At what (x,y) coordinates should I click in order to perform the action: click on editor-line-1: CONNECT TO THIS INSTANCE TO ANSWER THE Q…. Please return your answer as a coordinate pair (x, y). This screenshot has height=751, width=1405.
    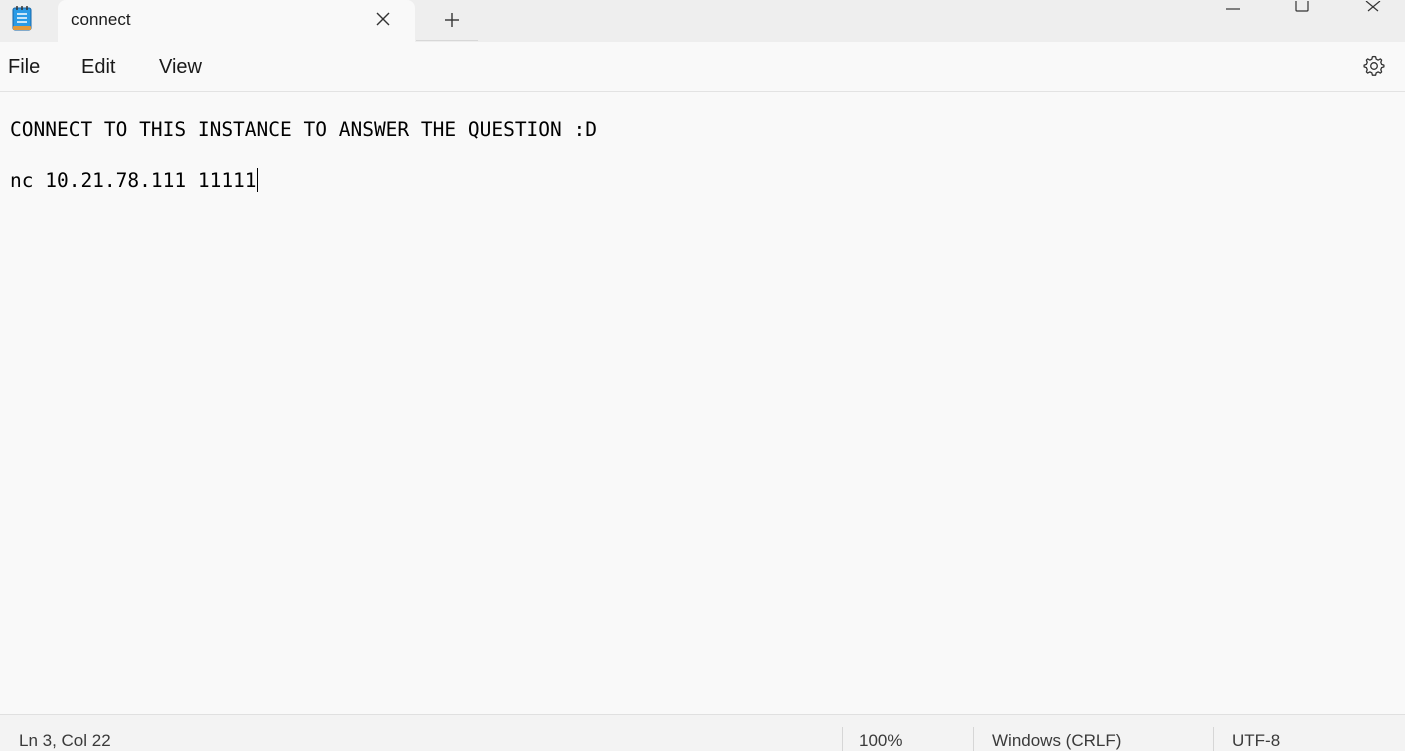
    Looking at the image, I should click on (303, 129).